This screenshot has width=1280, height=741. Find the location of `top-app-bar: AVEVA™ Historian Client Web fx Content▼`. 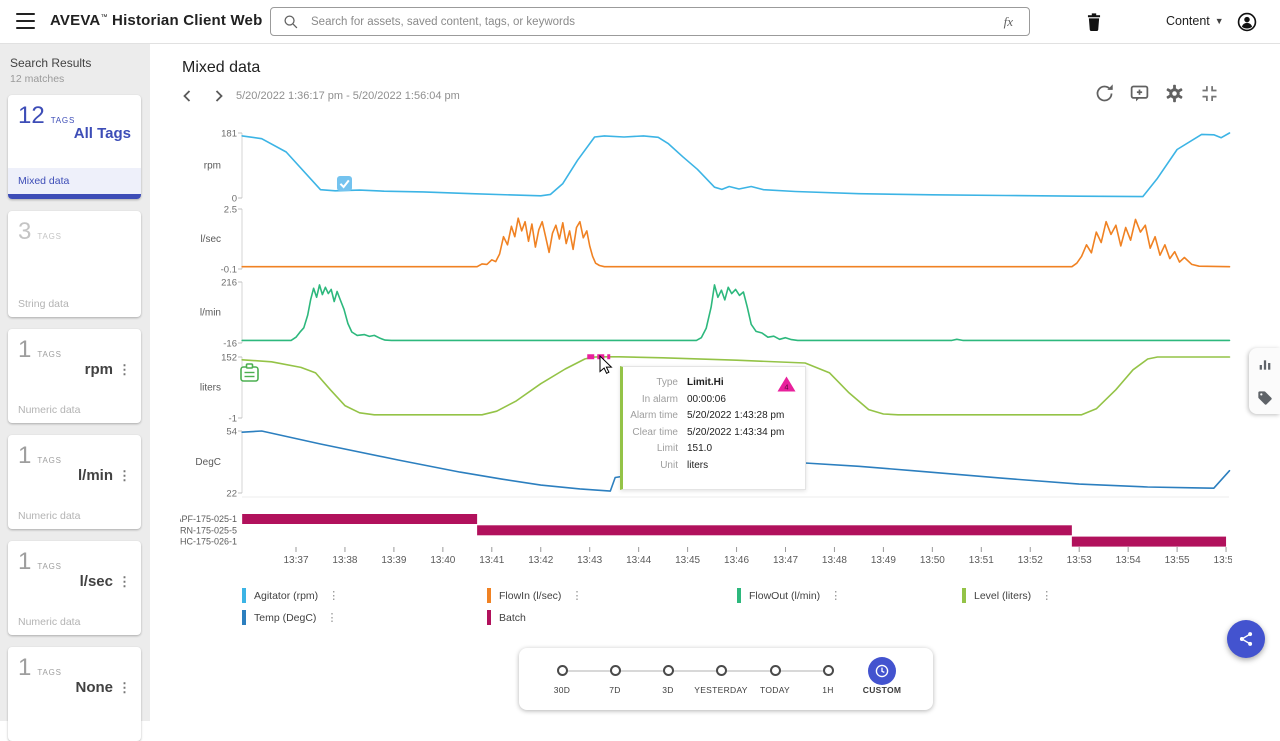

top-app-bar: AVEVA™ Historian Client Web fx Content▼ is located at coordinates (640, 22).